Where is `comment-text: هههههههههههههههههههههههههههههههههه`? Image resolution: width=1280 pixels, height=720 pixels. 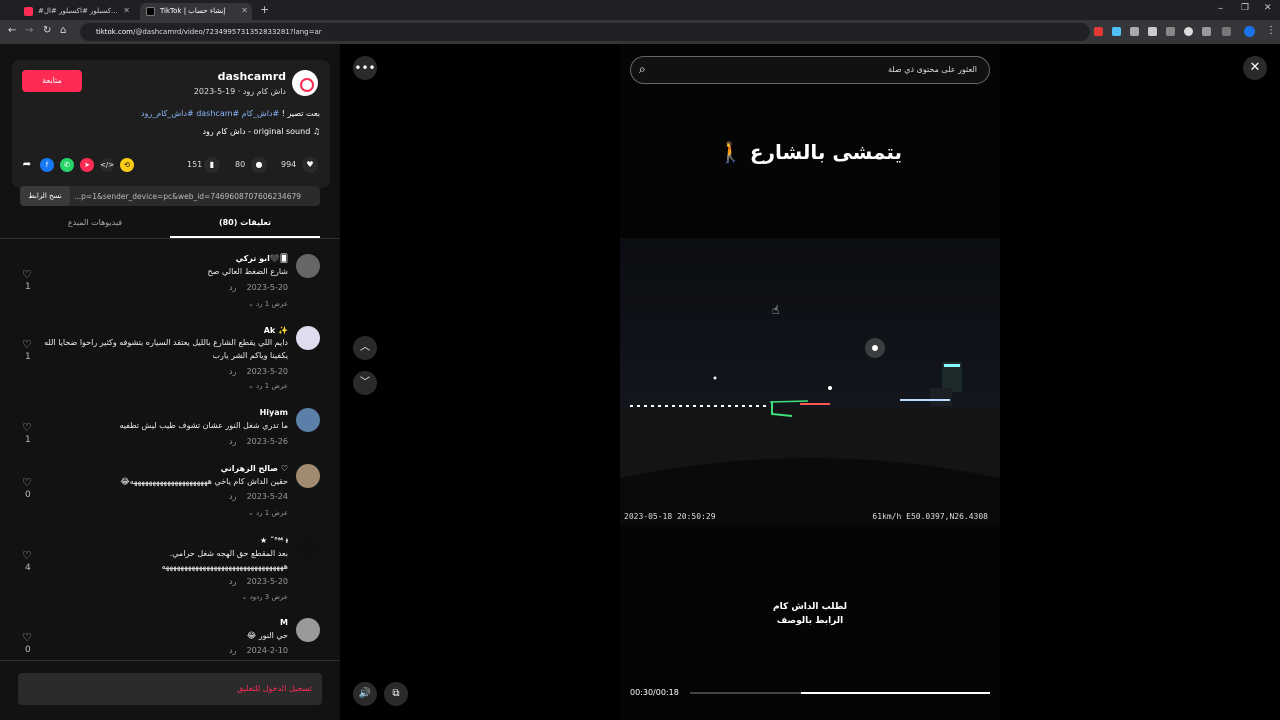
comment-text: هههههههههههههههههههههههههههههههههه is located at coordinates (224, 566).